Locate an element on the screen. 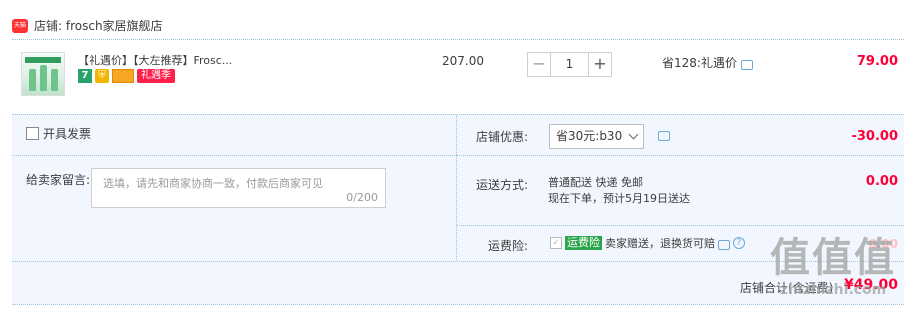 This screenshot has height=318, width=916. service-icons: 7 ⛨ 礼遇季 is located at coordinates (126, 76).